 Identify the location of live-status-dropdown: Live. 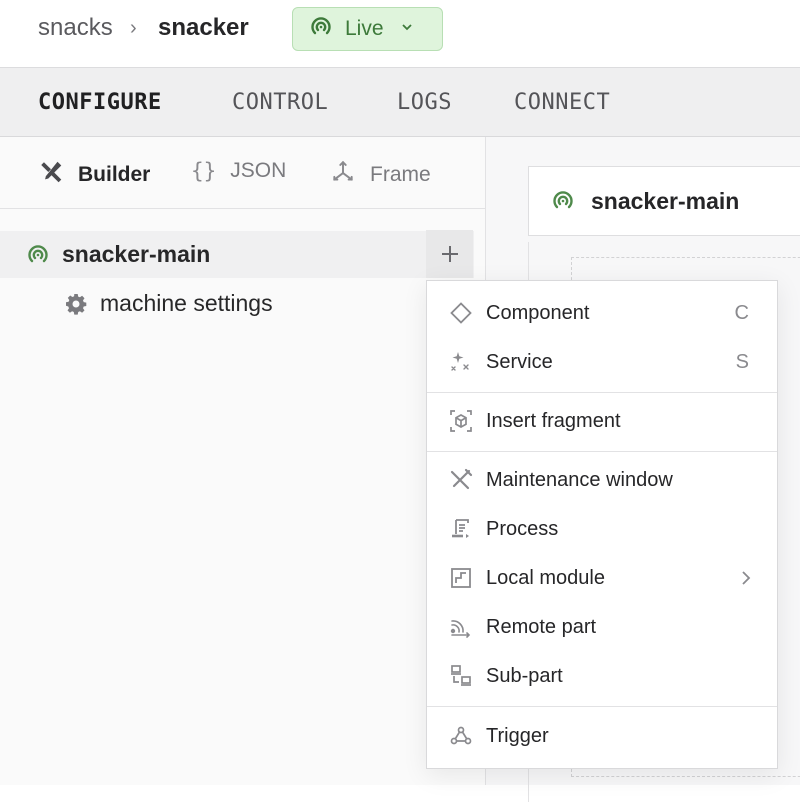
(367, 29).